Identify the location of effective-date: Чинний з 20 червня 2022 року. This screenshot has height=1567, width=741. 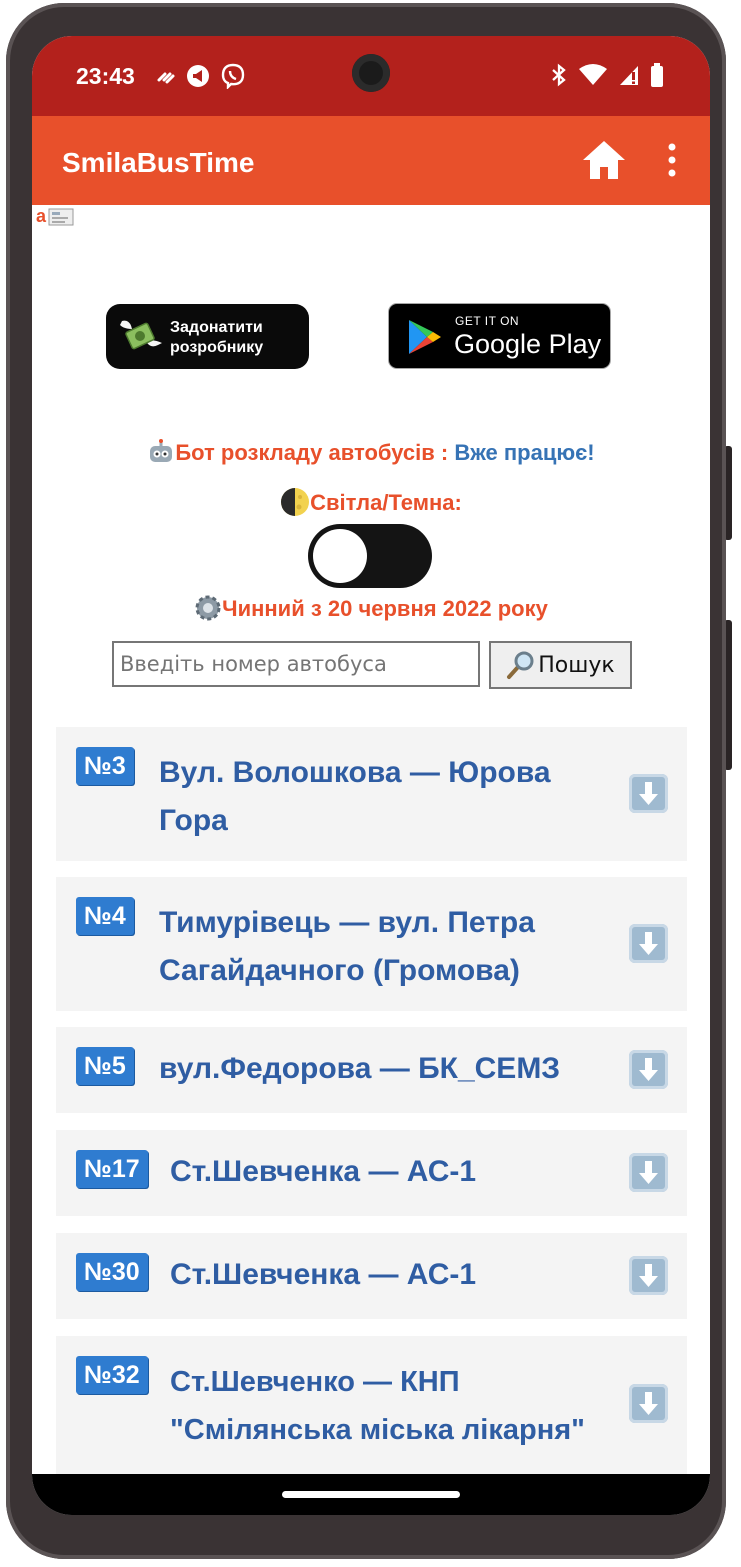
(385, 608).